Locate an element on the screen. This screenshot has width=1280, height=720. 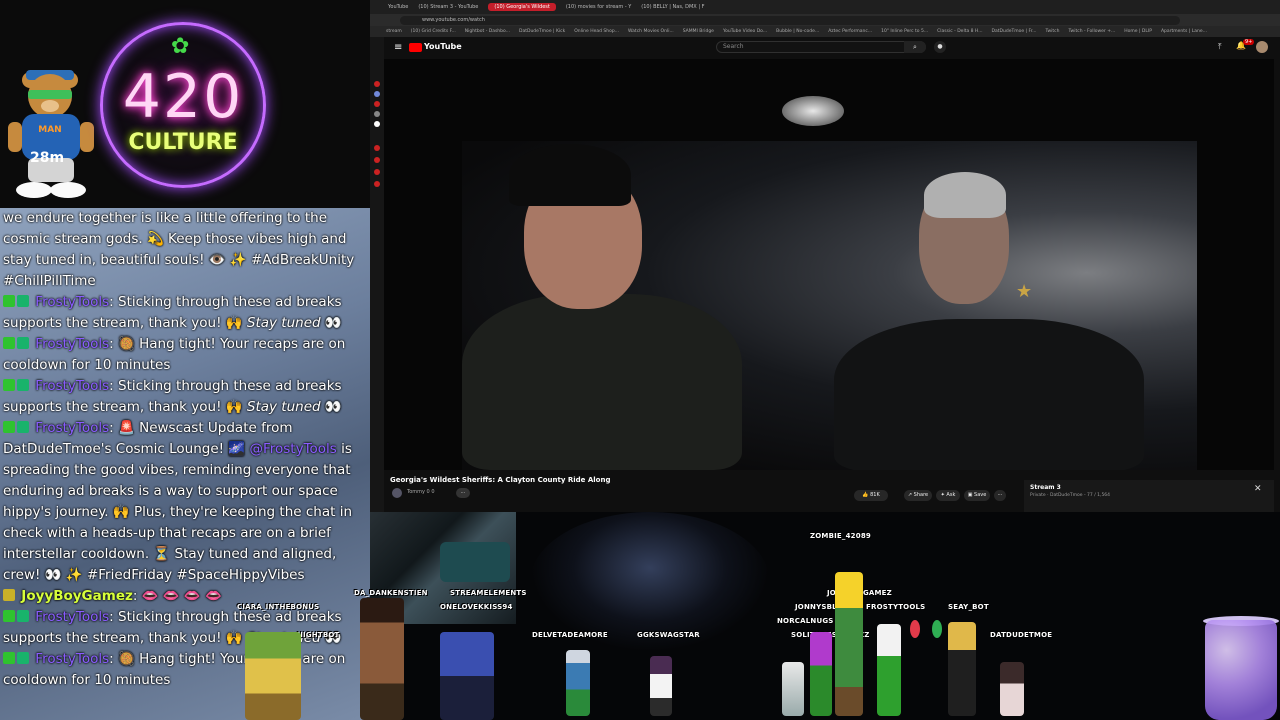
search-icon: ⌕ is located at coordinates (915, 47).